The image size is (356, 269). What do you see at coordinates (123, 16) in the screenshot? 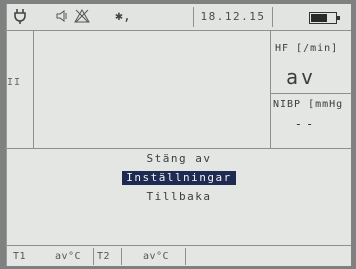
I see `bluetooth-icon: ✱,` at bounding box center [123, 16].